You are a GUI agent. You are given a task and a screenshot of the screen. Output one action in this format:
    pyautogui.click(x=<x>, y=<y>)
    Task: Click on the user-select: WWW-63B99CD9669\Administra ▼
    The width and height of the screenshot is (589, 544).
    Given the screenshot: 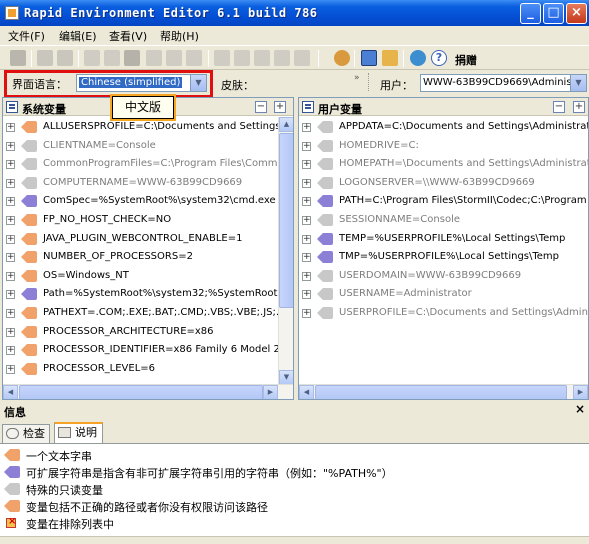 What is the action you would take?
    pyautogui.click(x=503, y=83)
    